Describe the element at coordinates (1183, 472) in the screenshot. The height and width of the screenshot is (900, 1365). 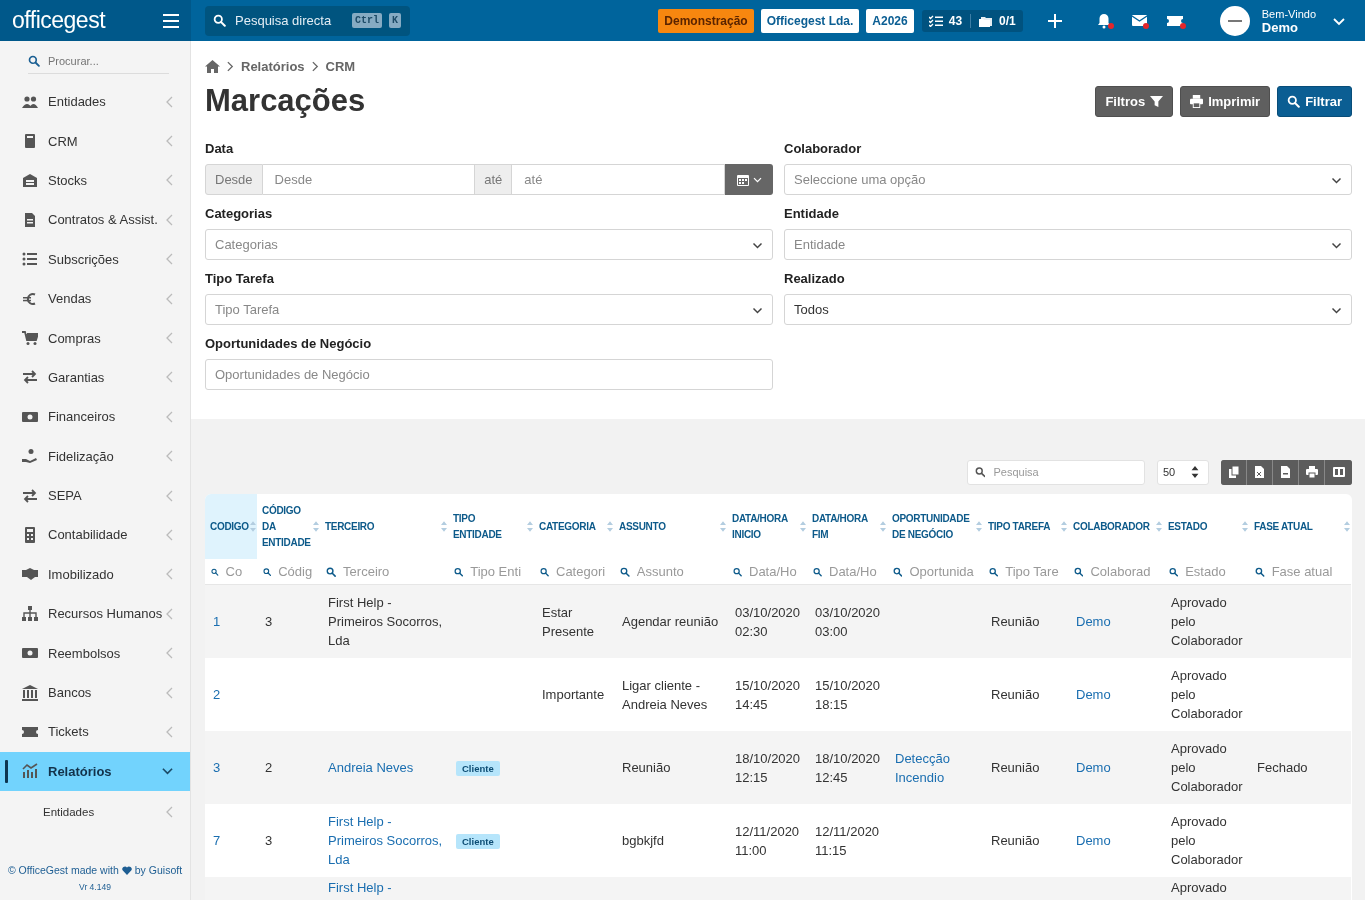
I see `page-size-select: 50` at that location.